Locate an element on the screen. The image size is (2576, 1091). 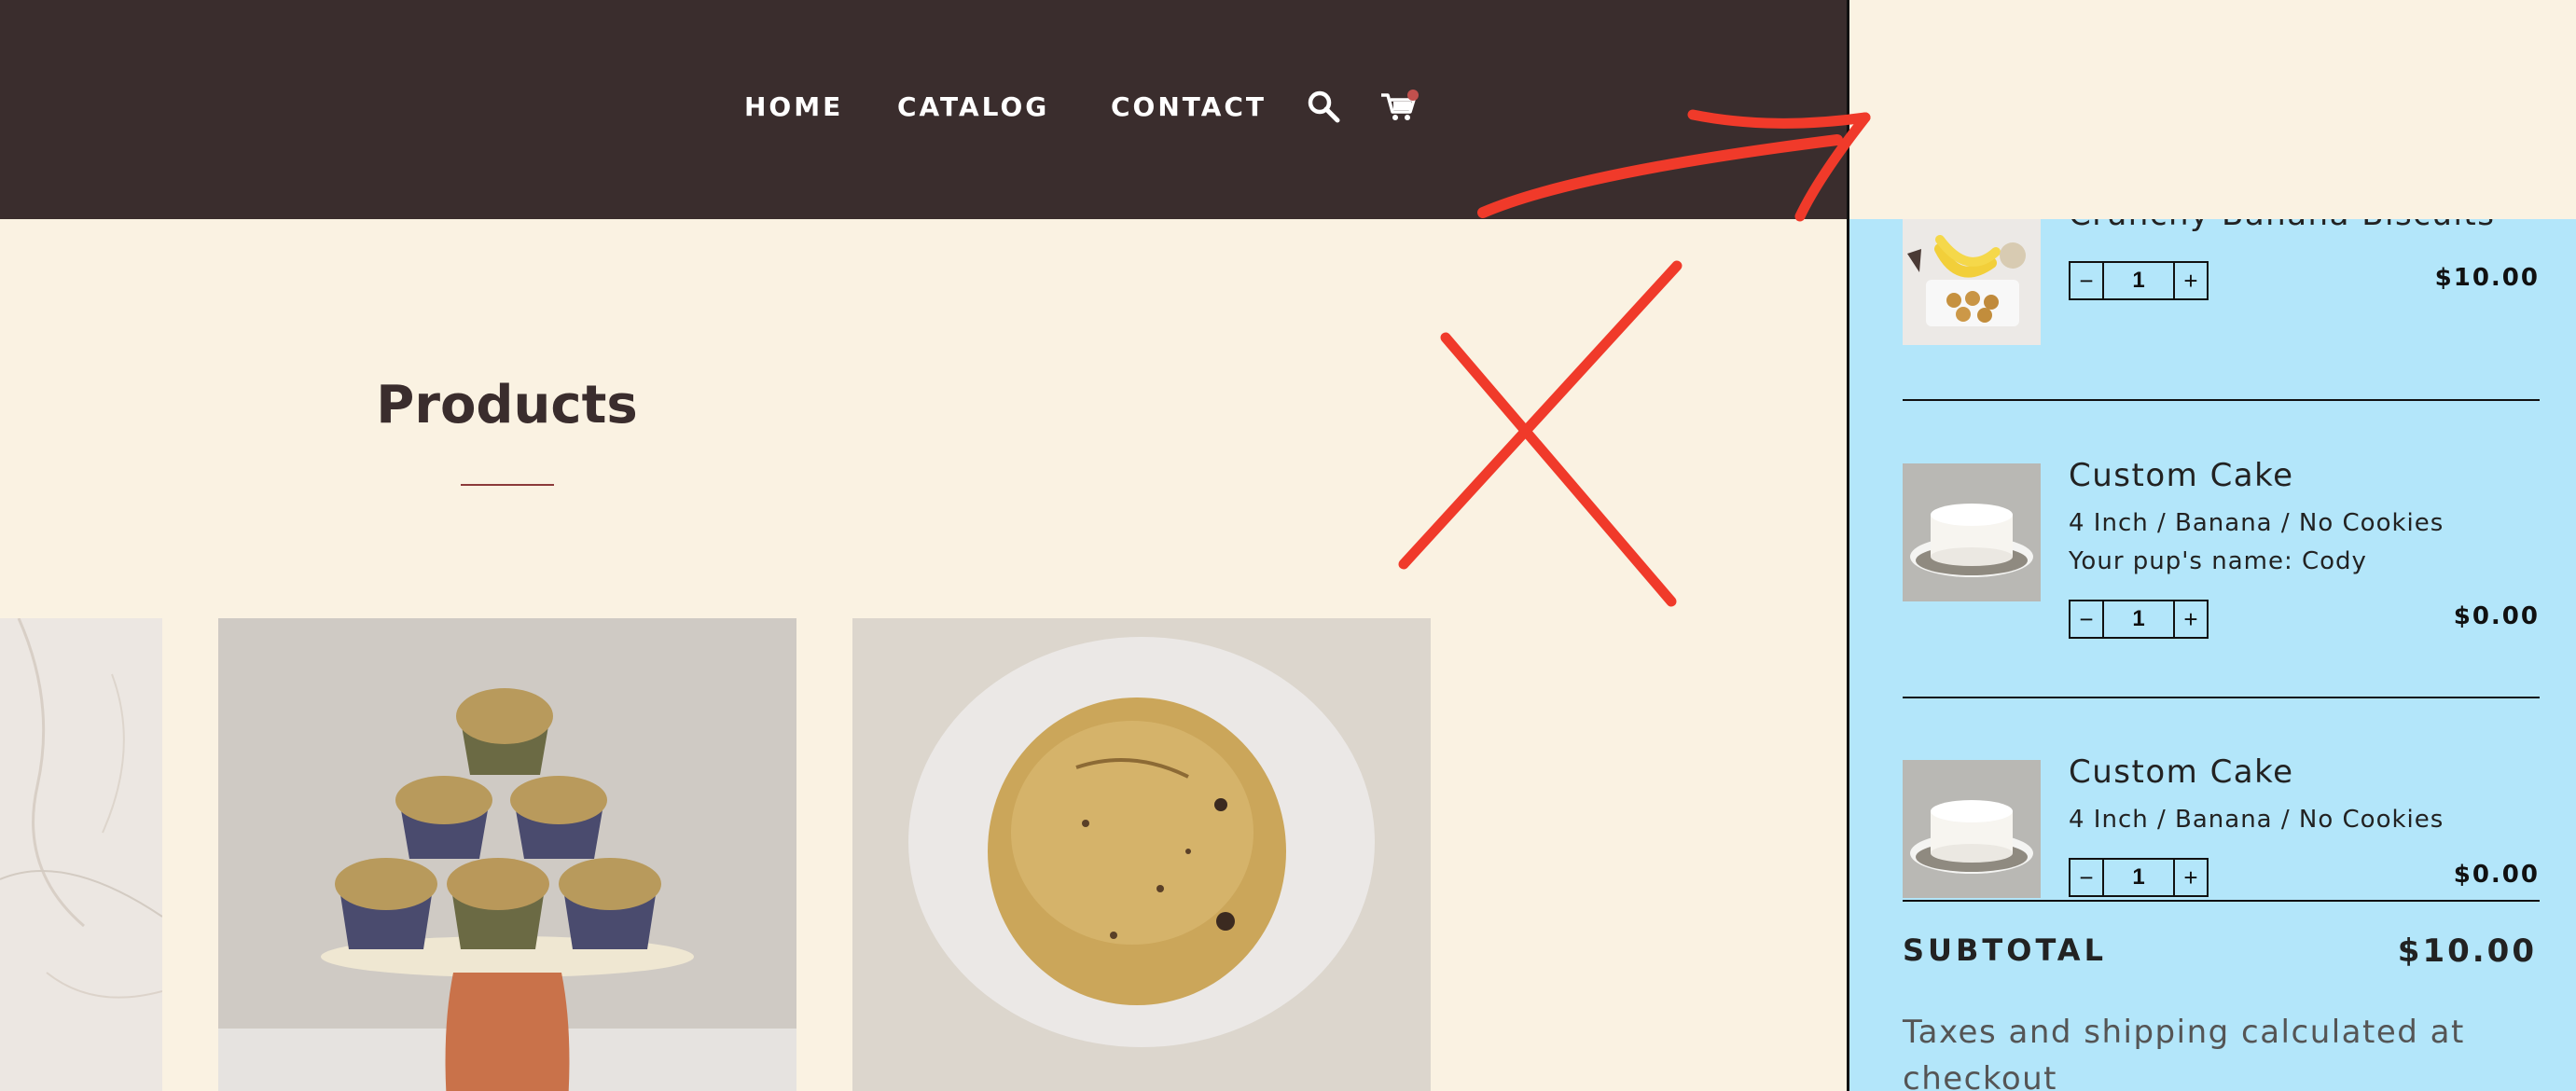
stacked-muffins-photo is located at coordinates (507, 854).